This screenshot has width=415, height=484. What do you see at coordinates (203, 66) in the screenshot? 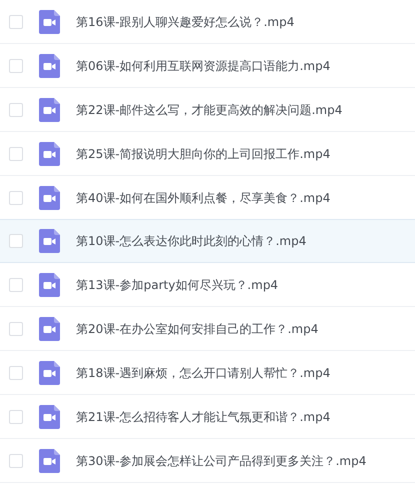
I see `file-name: 第06课-如何利用互联网资源提高口语能力.mp4` at bounding box center [203, 66].